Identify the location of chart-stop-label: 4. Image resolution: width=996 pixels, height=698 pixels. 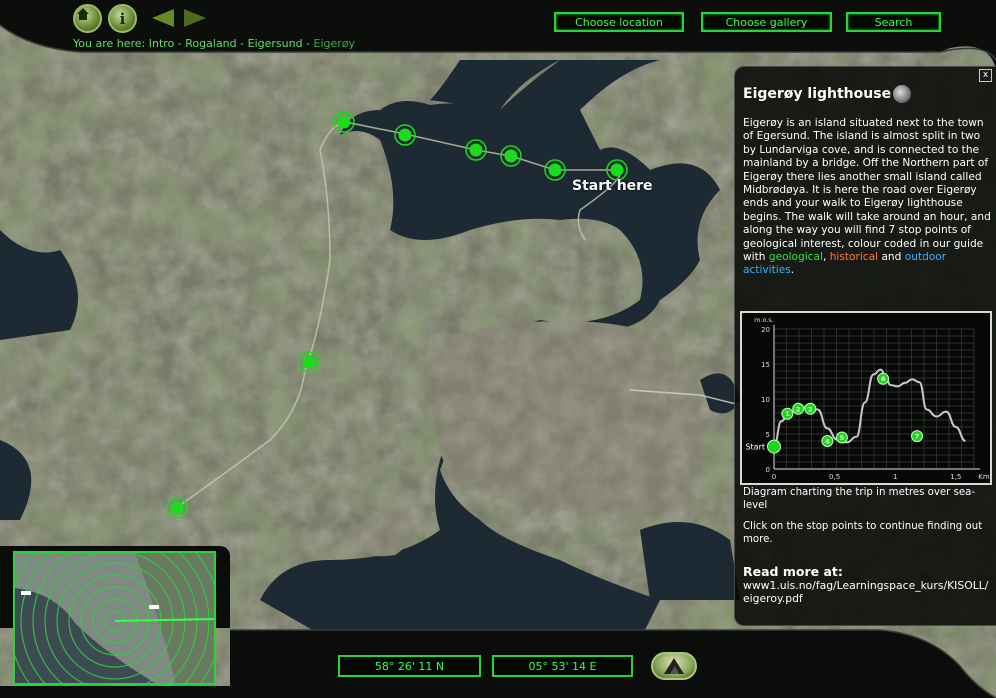
(827, 442).